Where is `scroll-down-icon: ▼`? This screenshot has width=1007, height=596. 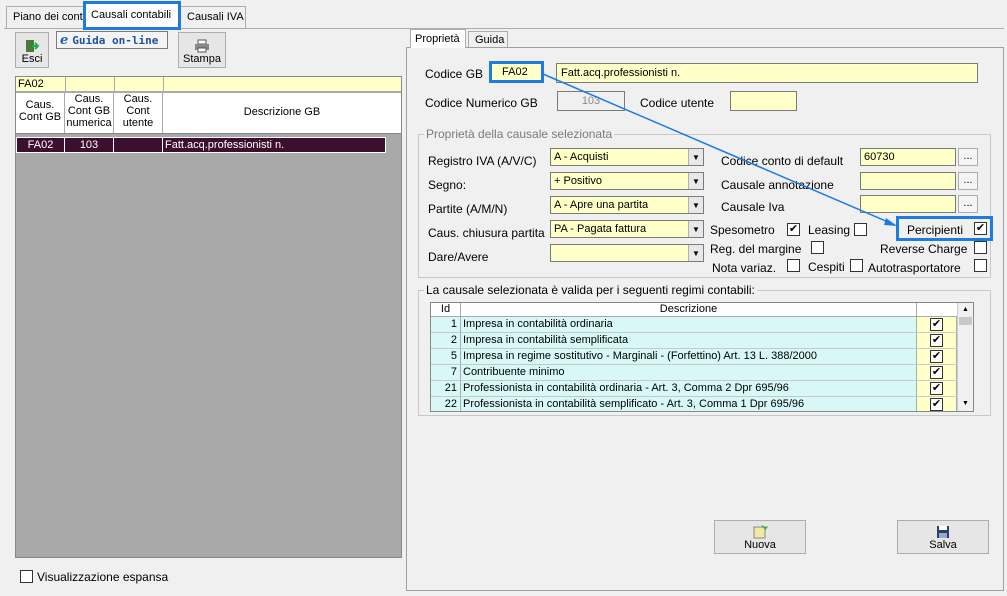
scroll-down-icon: ▼ is located at coordinates (965, 404).